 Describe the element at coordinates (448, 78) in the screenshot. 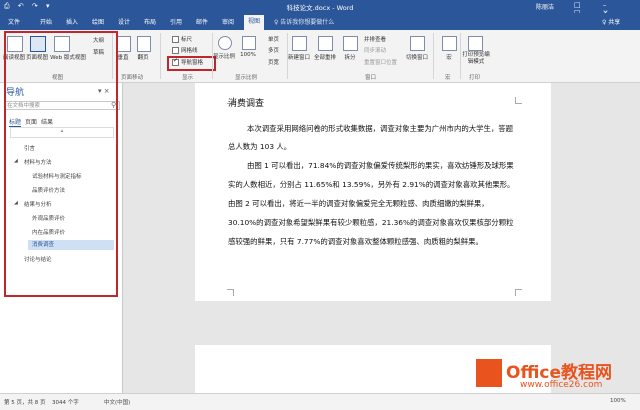

I see `macros-group-label: 宏` at that location.